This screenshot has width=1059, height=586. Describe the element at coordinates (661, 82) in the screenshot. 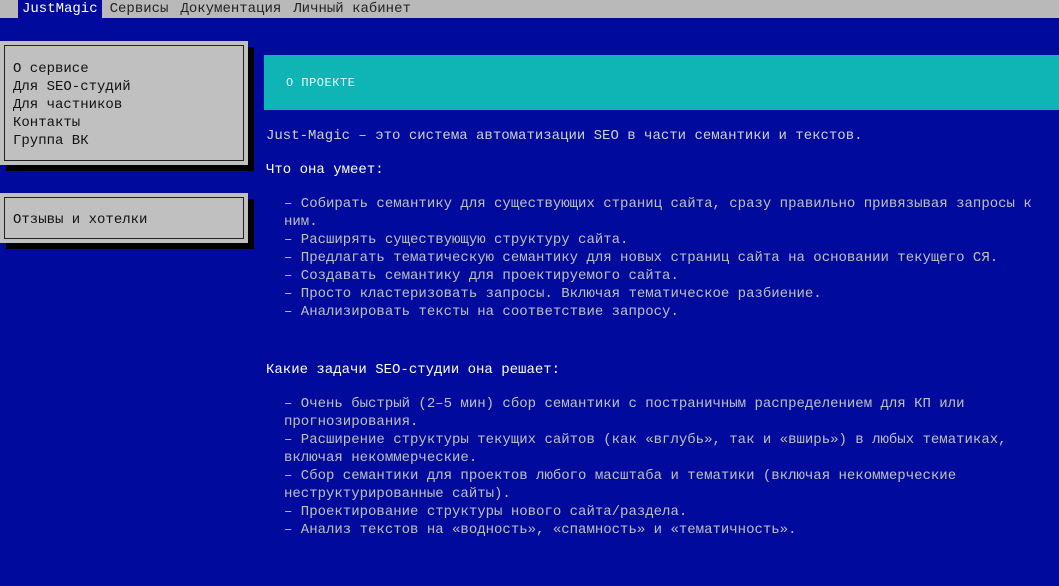

I see `page-header-banner: О ПРОЕКТЕ` at that location.